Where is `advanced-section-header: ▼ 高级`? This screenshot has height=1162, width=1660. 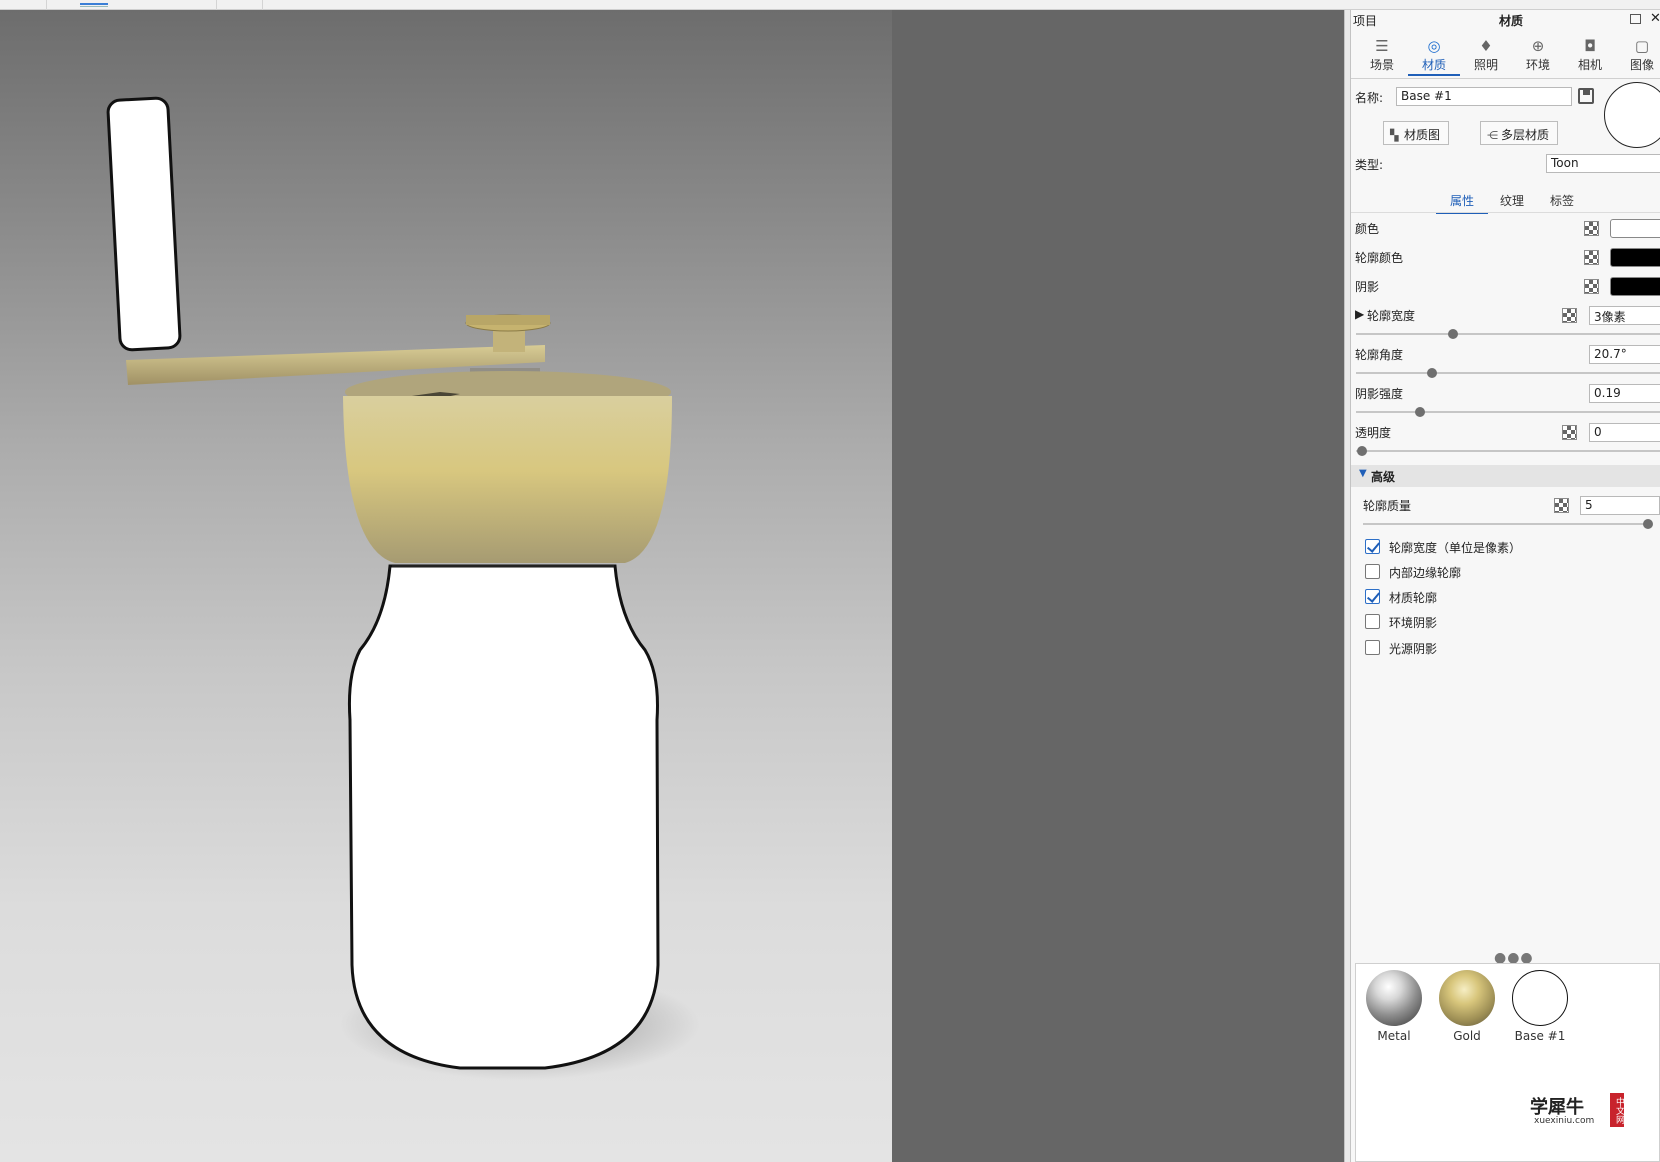
advanced-section-header: ▼ 高级 is located at coordinates (1505, 476).